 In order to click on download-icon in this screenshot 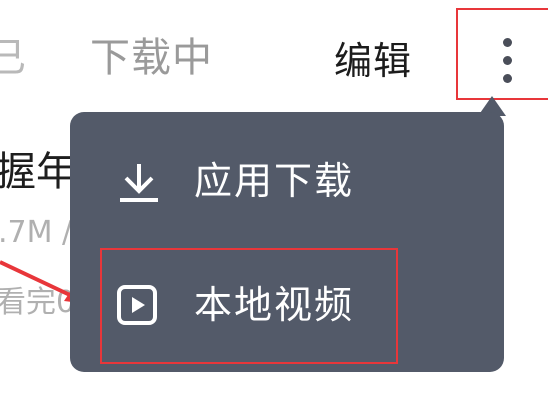, I will do `click(139, 183)`.